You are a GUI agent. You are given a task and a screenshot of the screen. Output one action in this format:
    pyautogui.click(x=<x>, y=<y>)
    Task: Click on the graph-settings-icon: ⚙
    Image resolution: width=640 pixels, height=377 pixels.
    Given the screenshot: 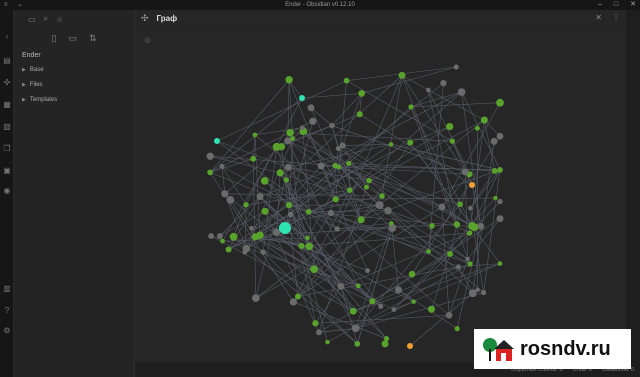 What is the action you would take?
    pyautogui.click(x=149, y=41)
    